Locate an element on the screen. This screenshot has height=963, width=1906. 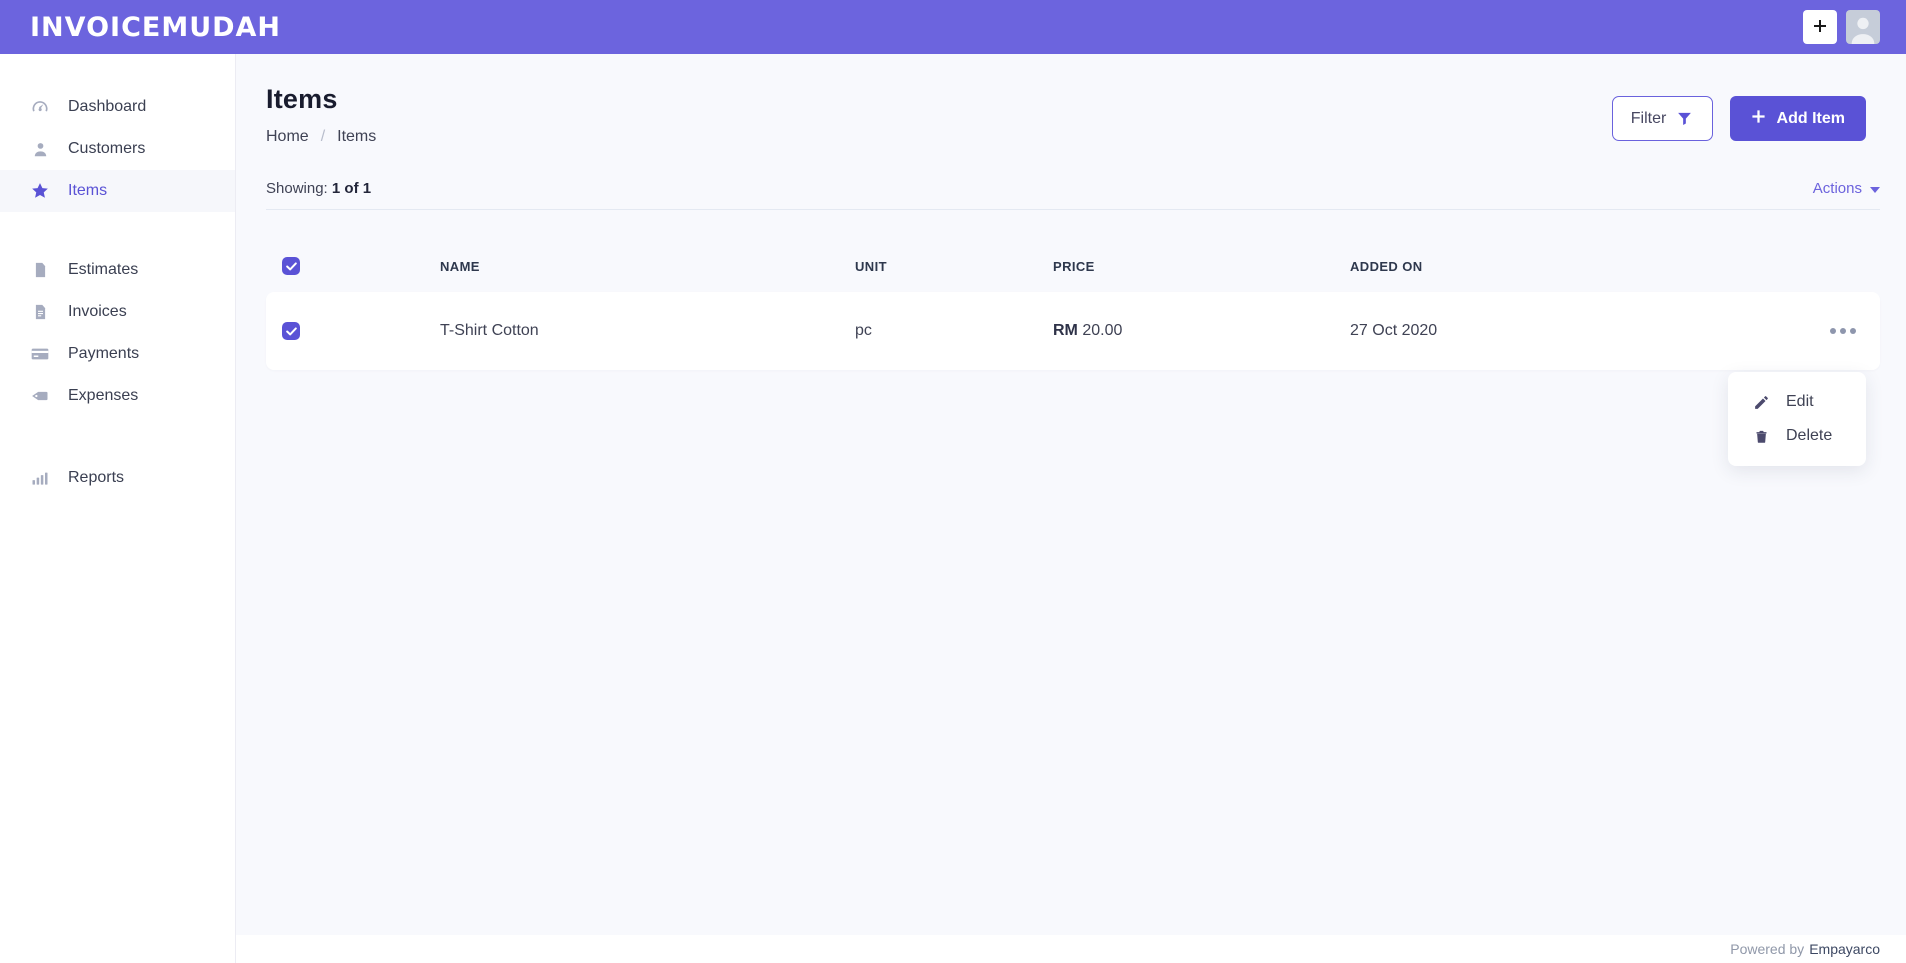
quick-add-button is located at coordinates (1820, 27).